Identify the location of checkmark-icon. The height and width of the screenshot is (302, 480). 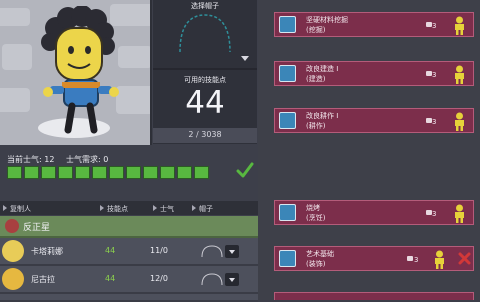
(245, 170).